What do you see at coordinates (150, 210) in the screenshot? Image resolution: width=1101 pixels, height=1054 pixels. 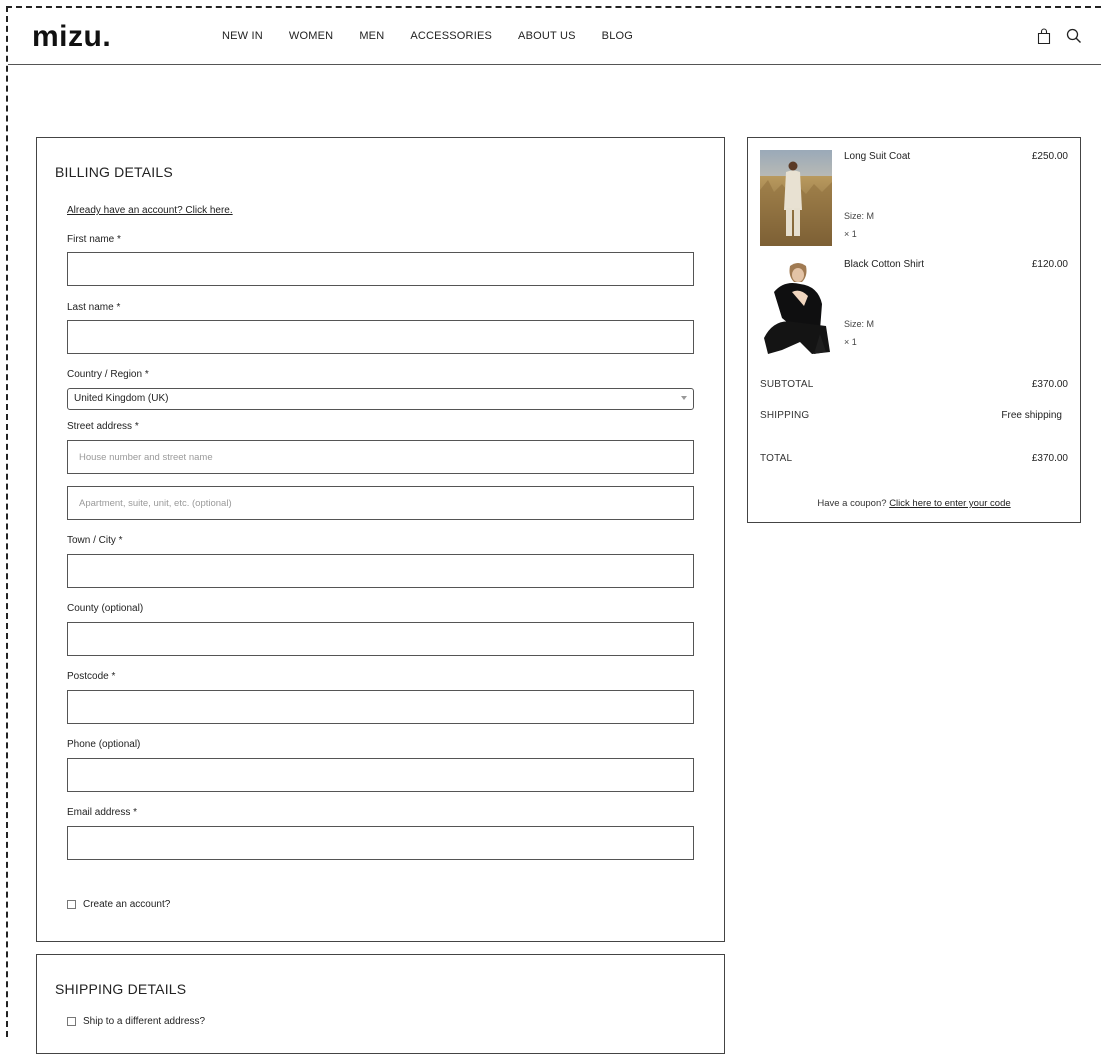 I see `login-link: Already have an account? Click here.` at bounding box center [150, 210].